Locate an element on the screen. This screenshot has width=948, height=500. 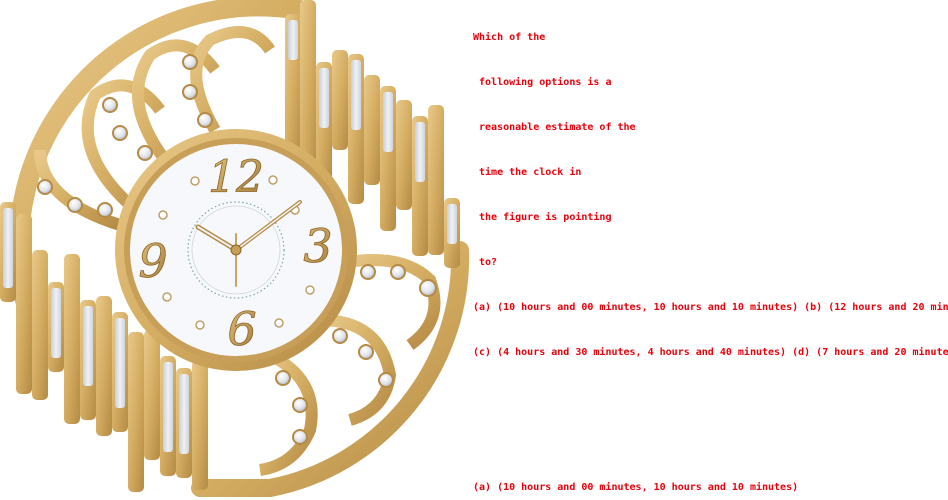
clock-face: 12 3 6 9 is located at coordinates (236, 250).